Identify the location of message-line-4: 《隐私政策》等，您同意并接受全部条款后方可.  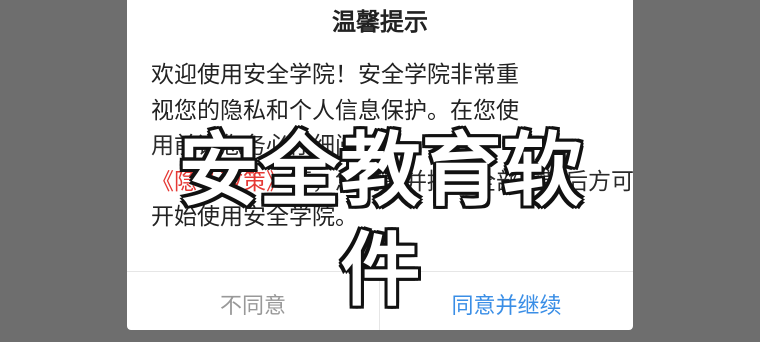
(392, 183).